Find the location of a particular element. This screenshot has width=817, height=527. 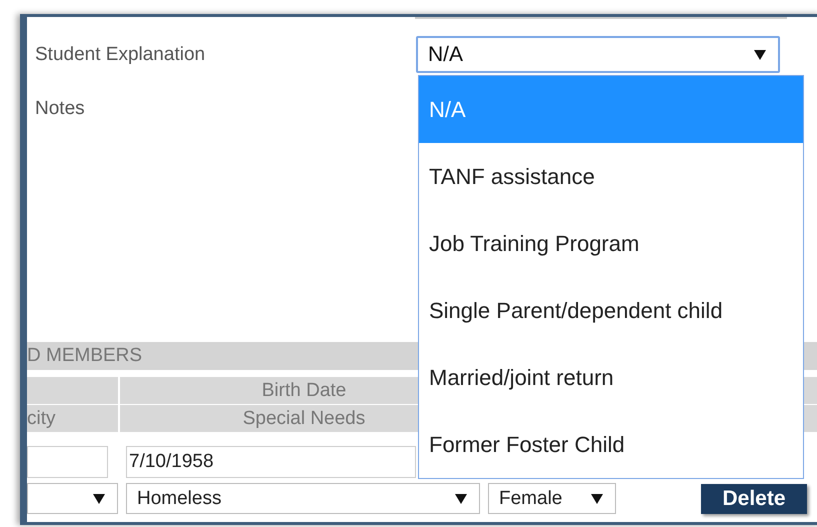

input-field is located at coordinates (67, 462).